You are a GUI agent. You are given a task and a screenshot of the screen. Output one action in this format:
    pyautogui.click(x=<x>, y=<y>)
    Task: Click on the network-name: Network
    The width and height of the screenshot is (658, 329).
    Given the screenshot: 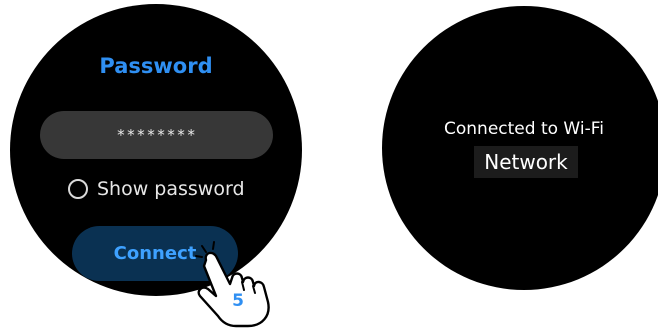 What is the action you would take?
    pyautogui.click(x=526, y=162)
    